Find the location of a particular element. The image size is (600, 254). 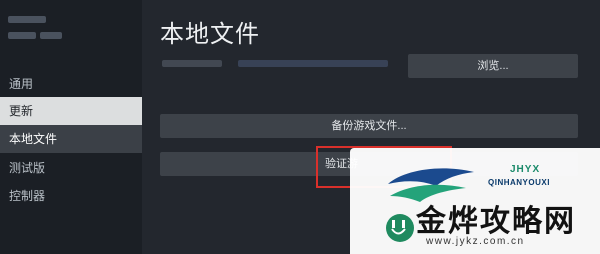

watermark-brand-short: JHYX is located at coordinates (525, 169).